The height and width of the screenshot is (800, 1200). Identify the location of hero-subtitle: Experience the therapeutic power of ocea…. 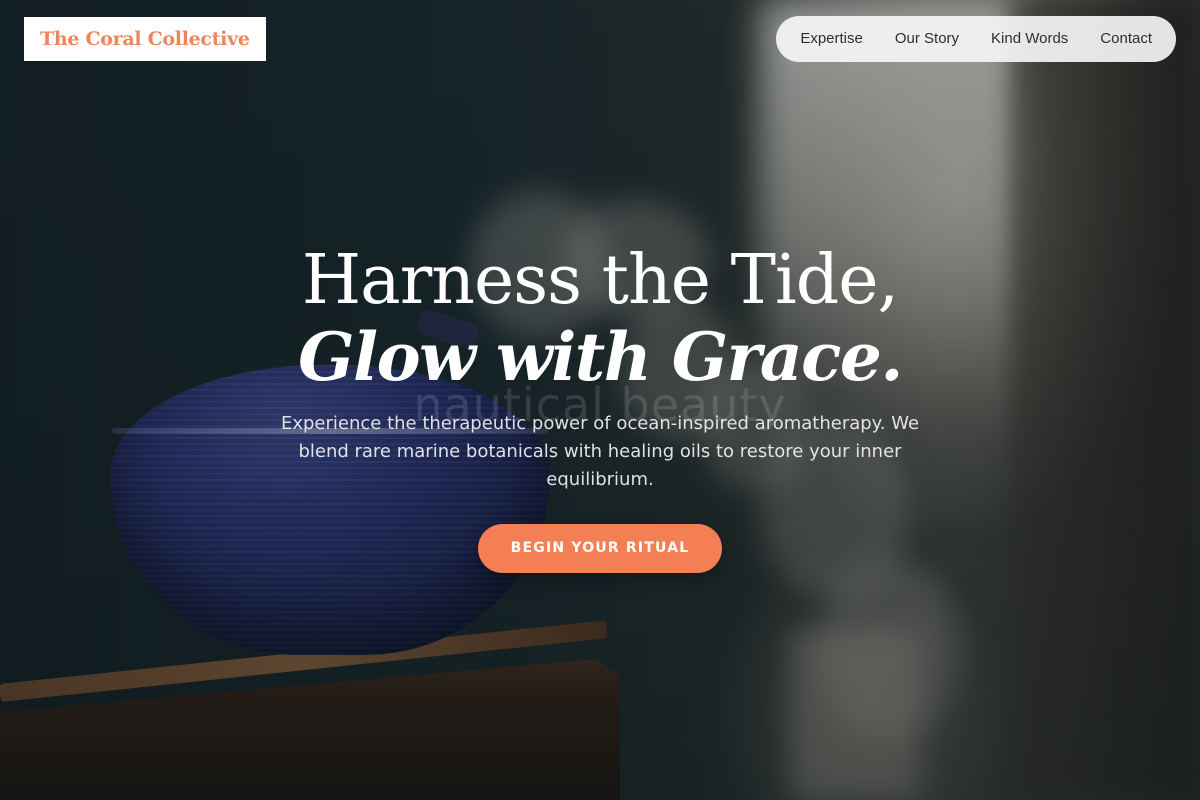
(600, 451).